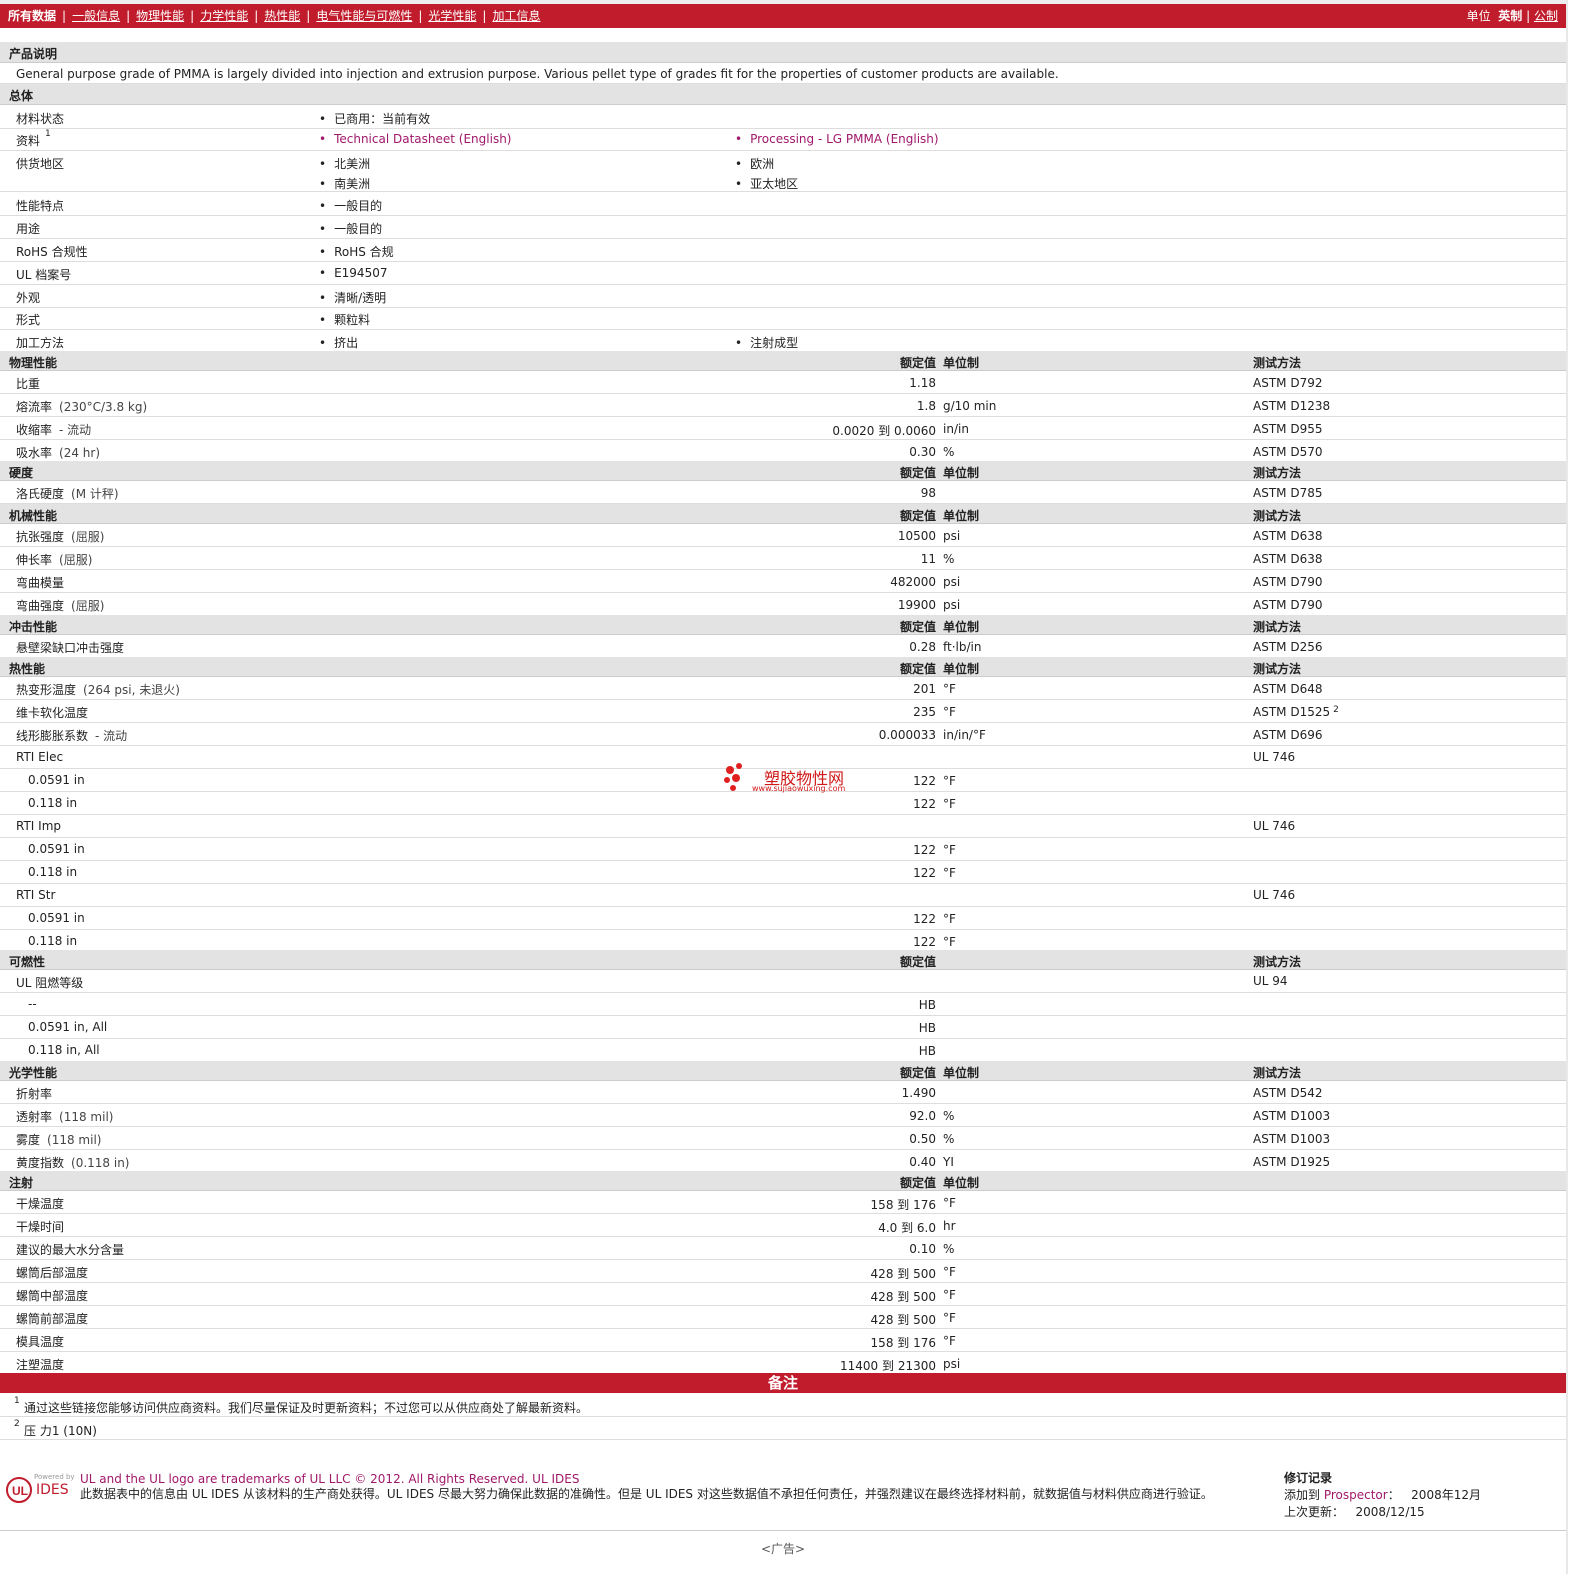  What do you see at coordinates (1274, 757) in the screenshot?
I see `rti-method: UL 746` at bounding box center [1274, 757].